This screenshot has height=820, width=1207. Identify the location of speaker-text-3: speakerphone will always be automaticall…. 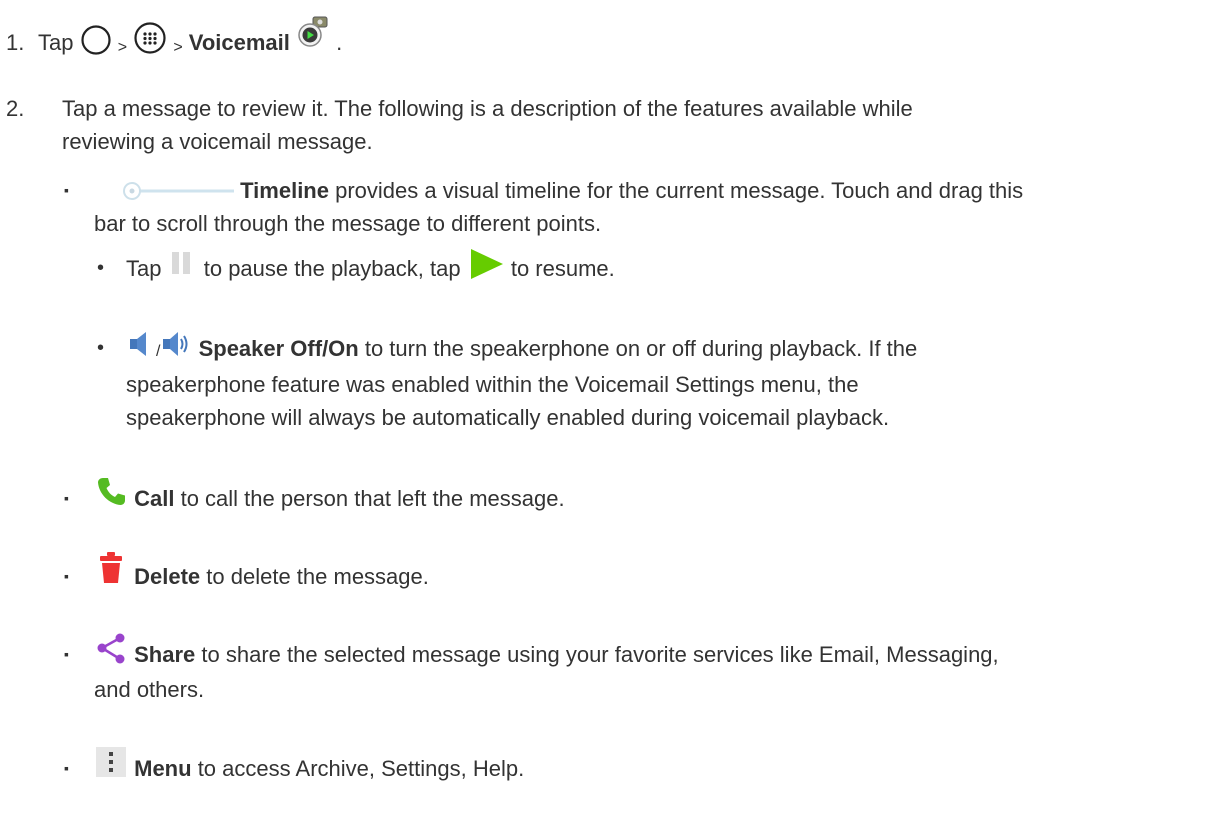
(508, 417).